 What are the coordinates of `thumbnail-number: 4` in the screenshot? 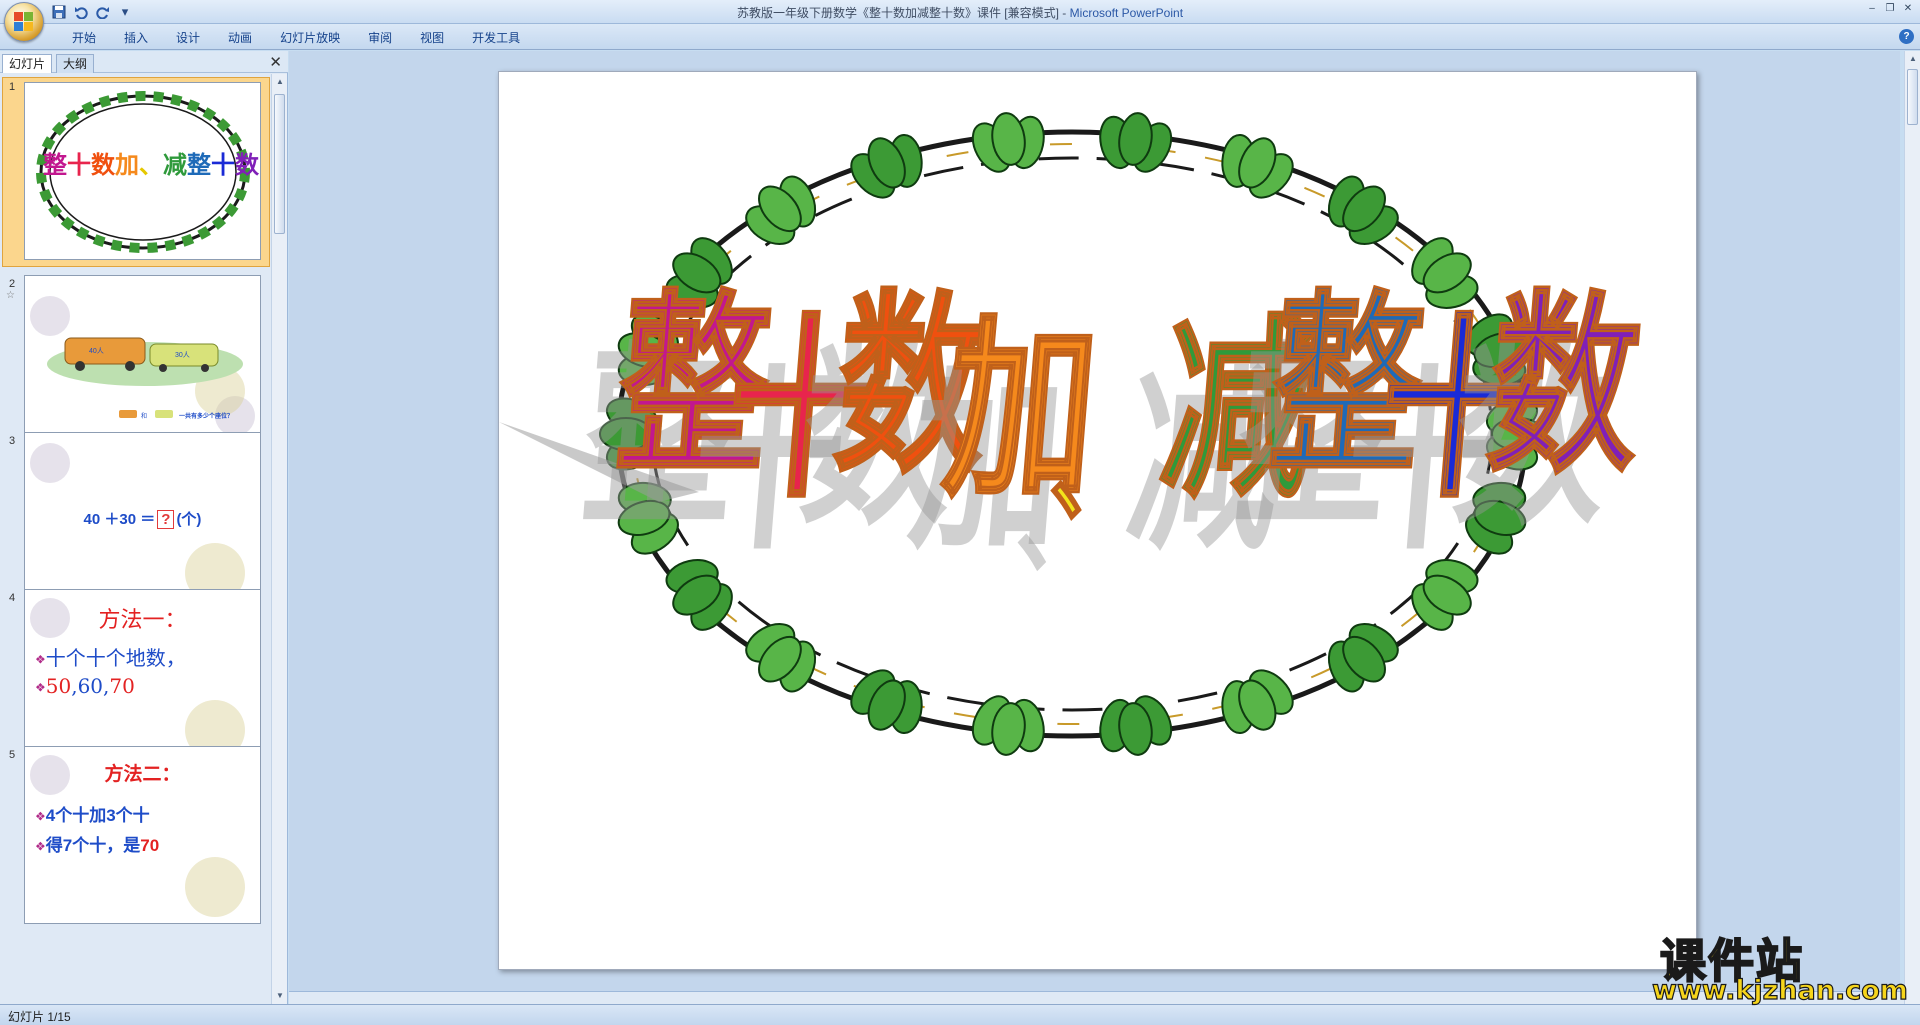 It's located at (12, 598).